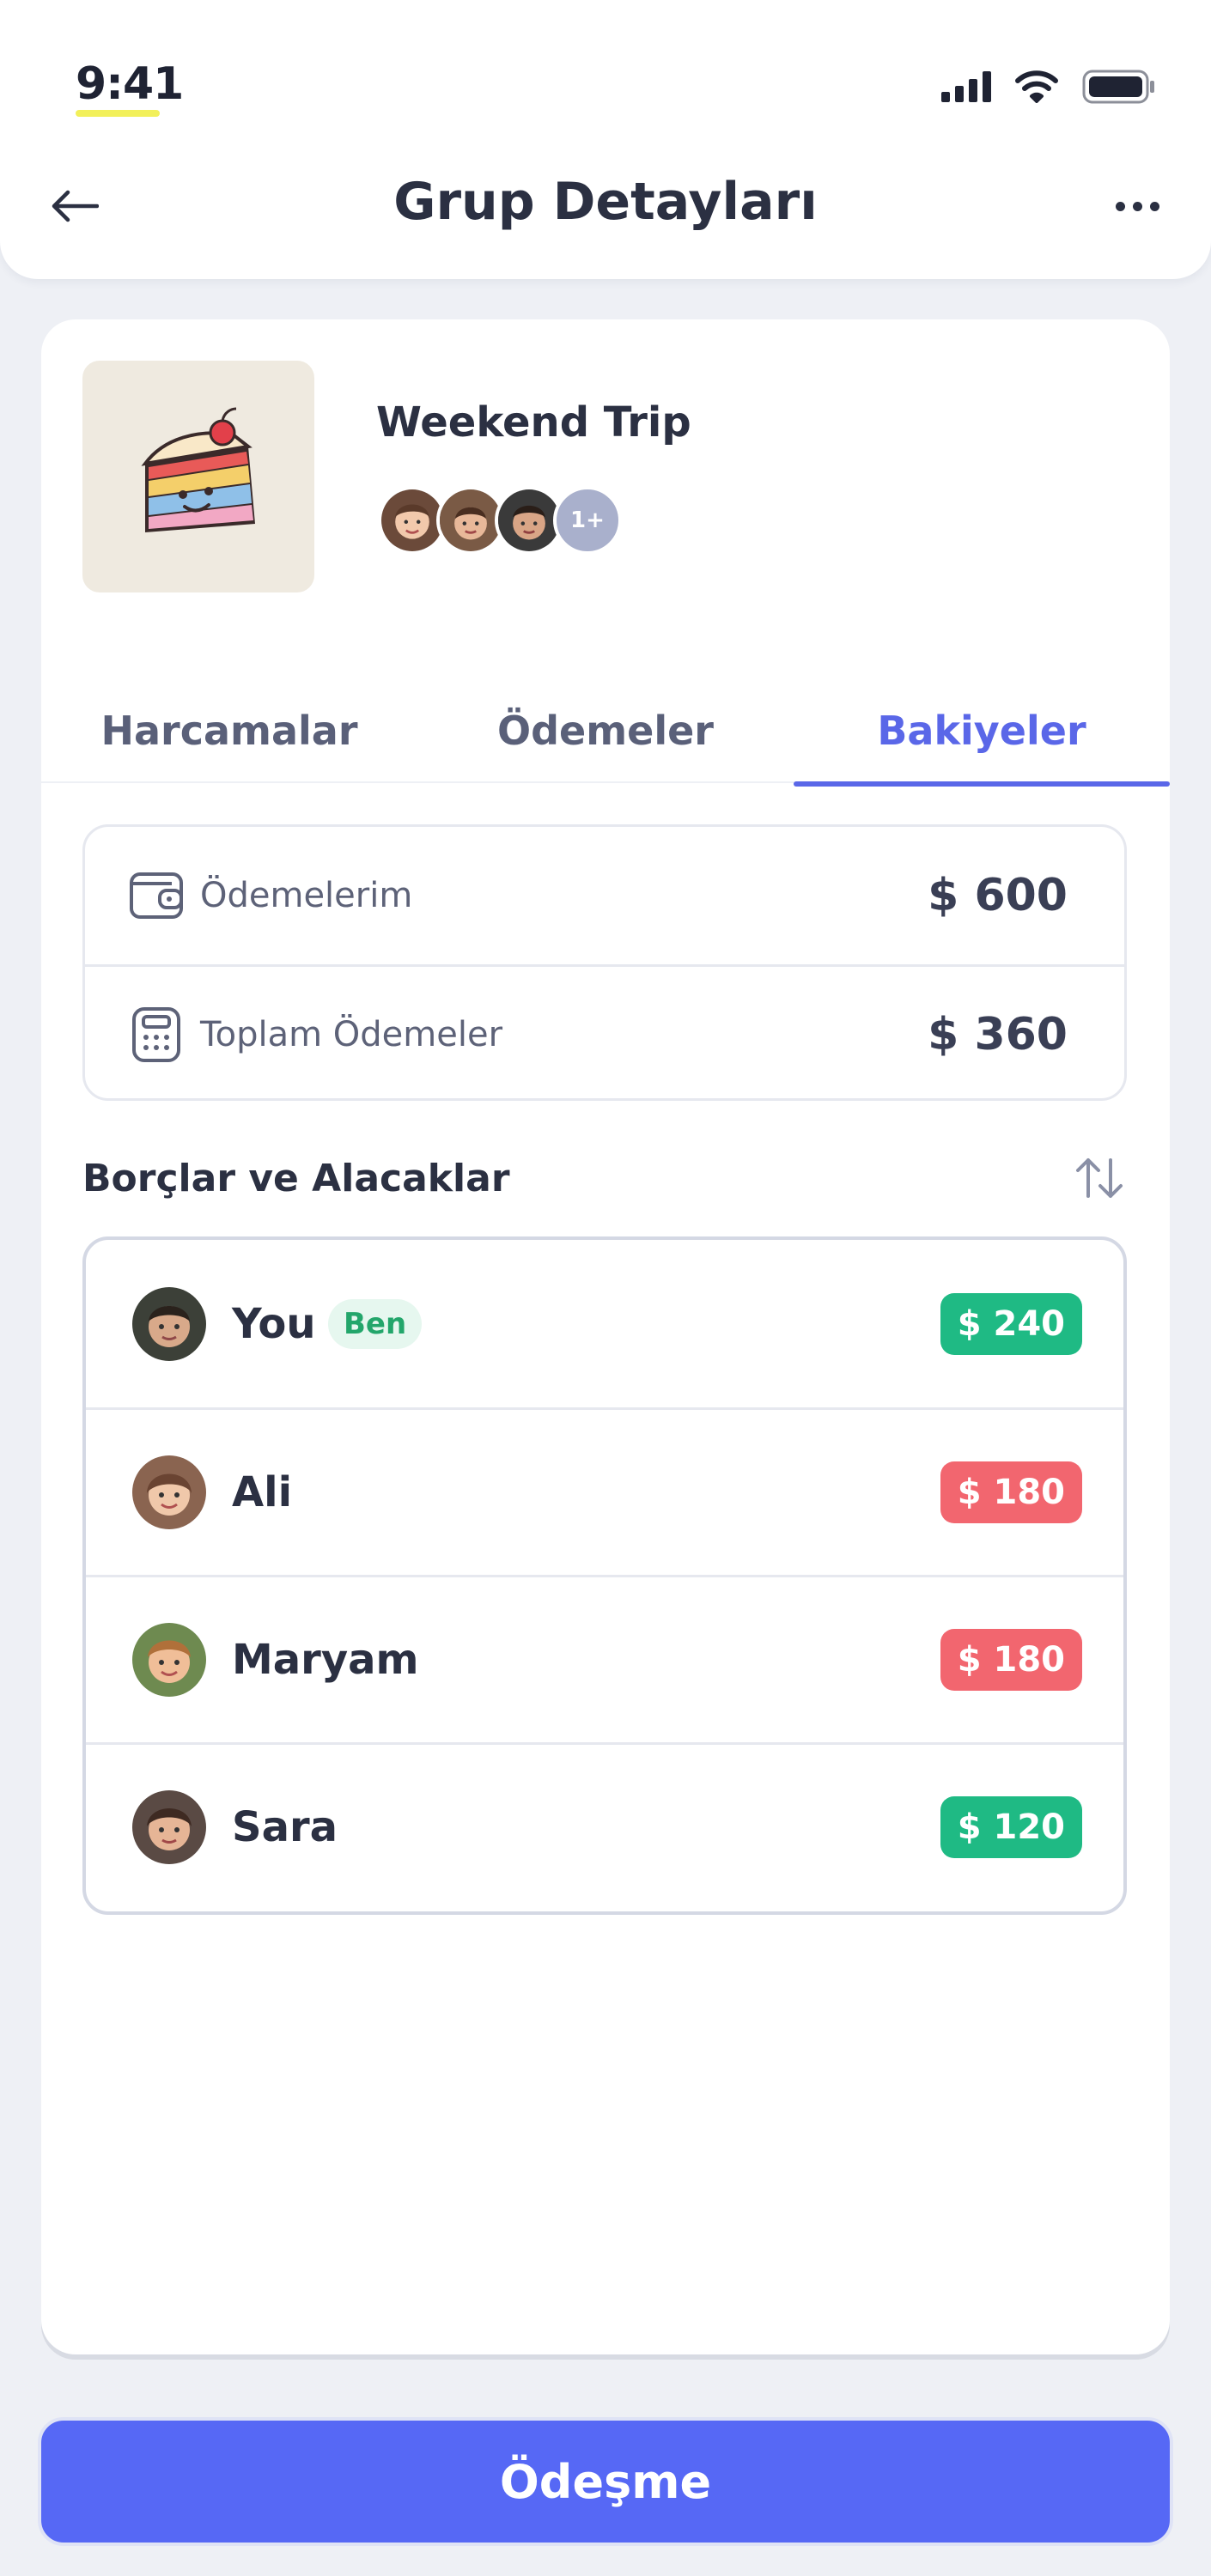 This screenshot has width=1211, height=2576. Describe the element at coordinates (966, 86) in the screenshot. I see `cellular-signal-icon` at that location.